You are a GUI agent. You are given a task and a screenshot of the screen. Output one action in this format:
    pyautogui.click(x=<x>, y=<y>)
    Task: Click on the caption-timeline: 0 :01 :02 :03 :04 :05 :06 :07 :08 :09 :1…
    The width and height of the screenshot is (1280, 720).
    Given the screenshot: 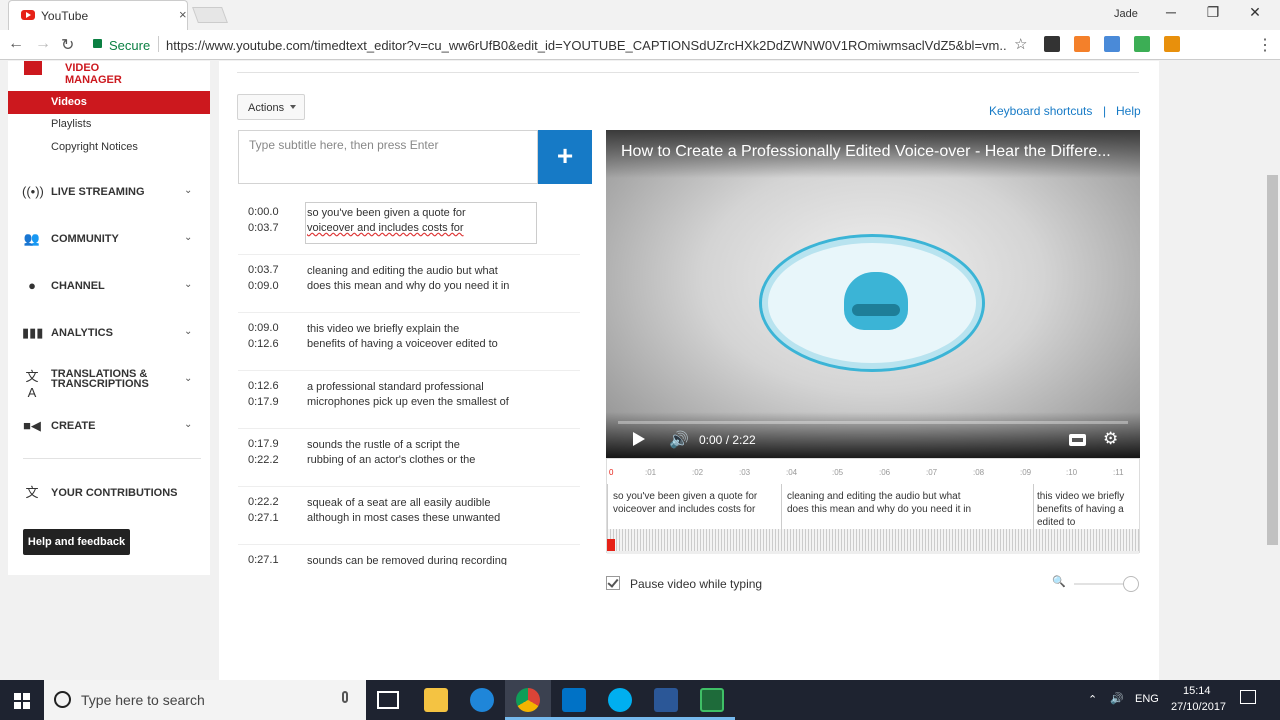 What is the action you would take?
    pyautogui.click(x=873, y=506)
    